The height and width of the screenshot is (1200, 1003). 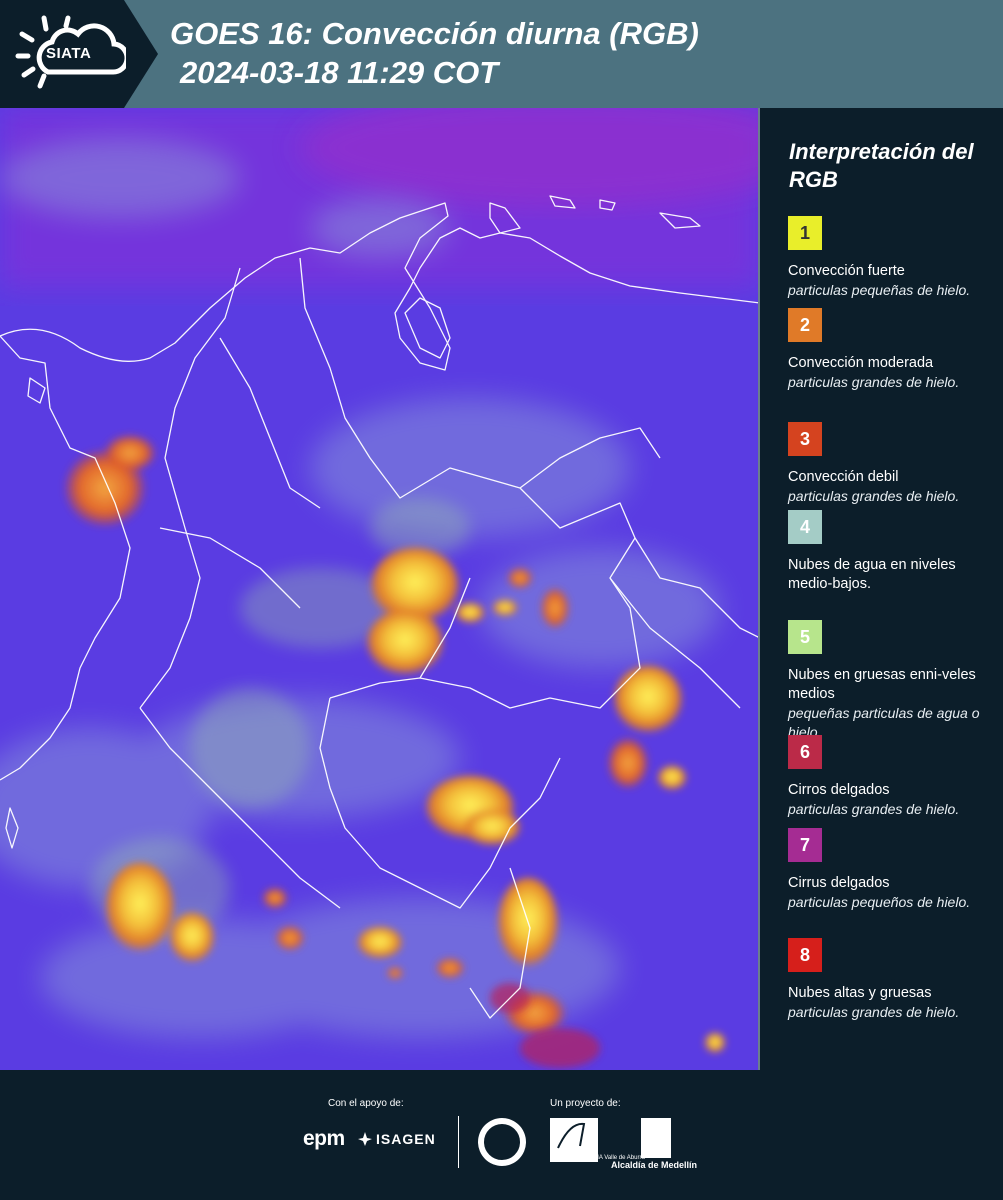 What do you see at coordinates (656, 1138) in the screenshot?
I see `alcaldia-shield-icon` at bounding box center [656, 1138].